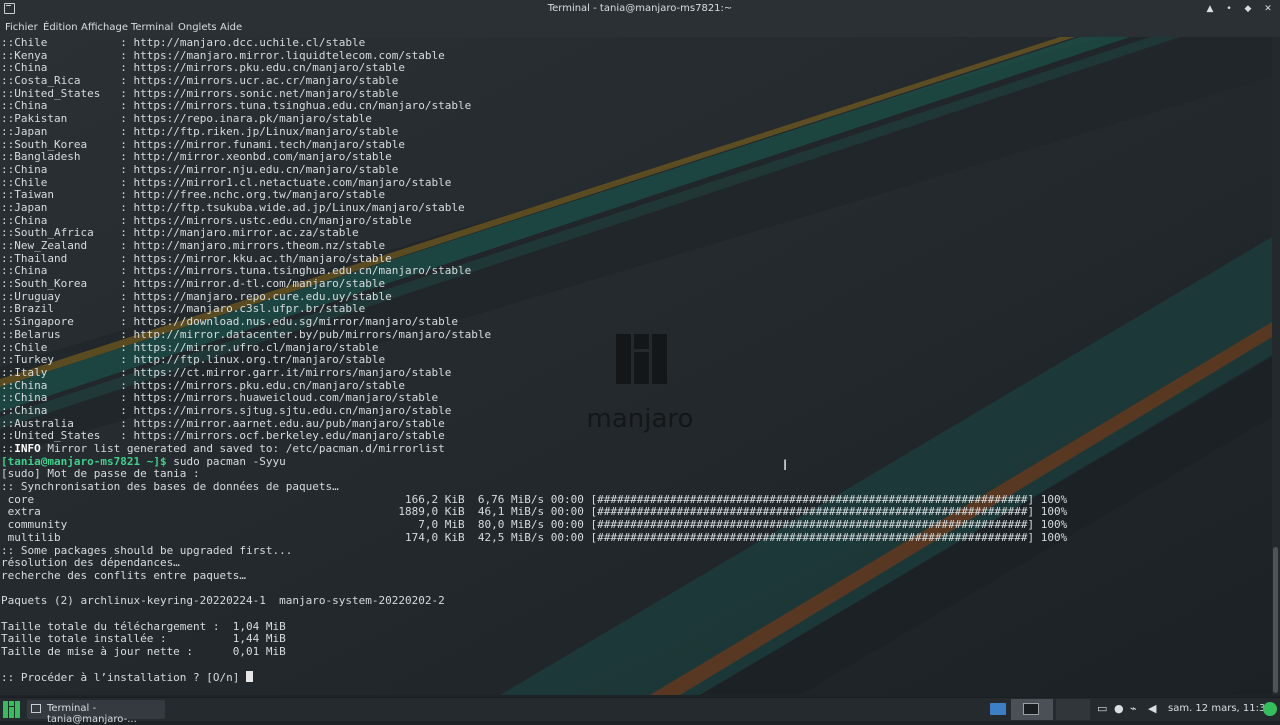 The height and width of the screenshot is (725, 1280). Describe the element at coordinates (114, 626) in the screenshot. I see `total-label: Taille totale du téléchargement :` at that location.